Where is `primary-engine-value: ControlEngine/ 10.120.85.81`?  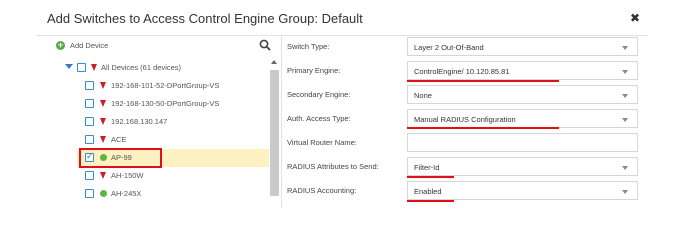
primary-engine-value: ControlEngine/ 10.120.85.81 is located at coordinates (462, 71).